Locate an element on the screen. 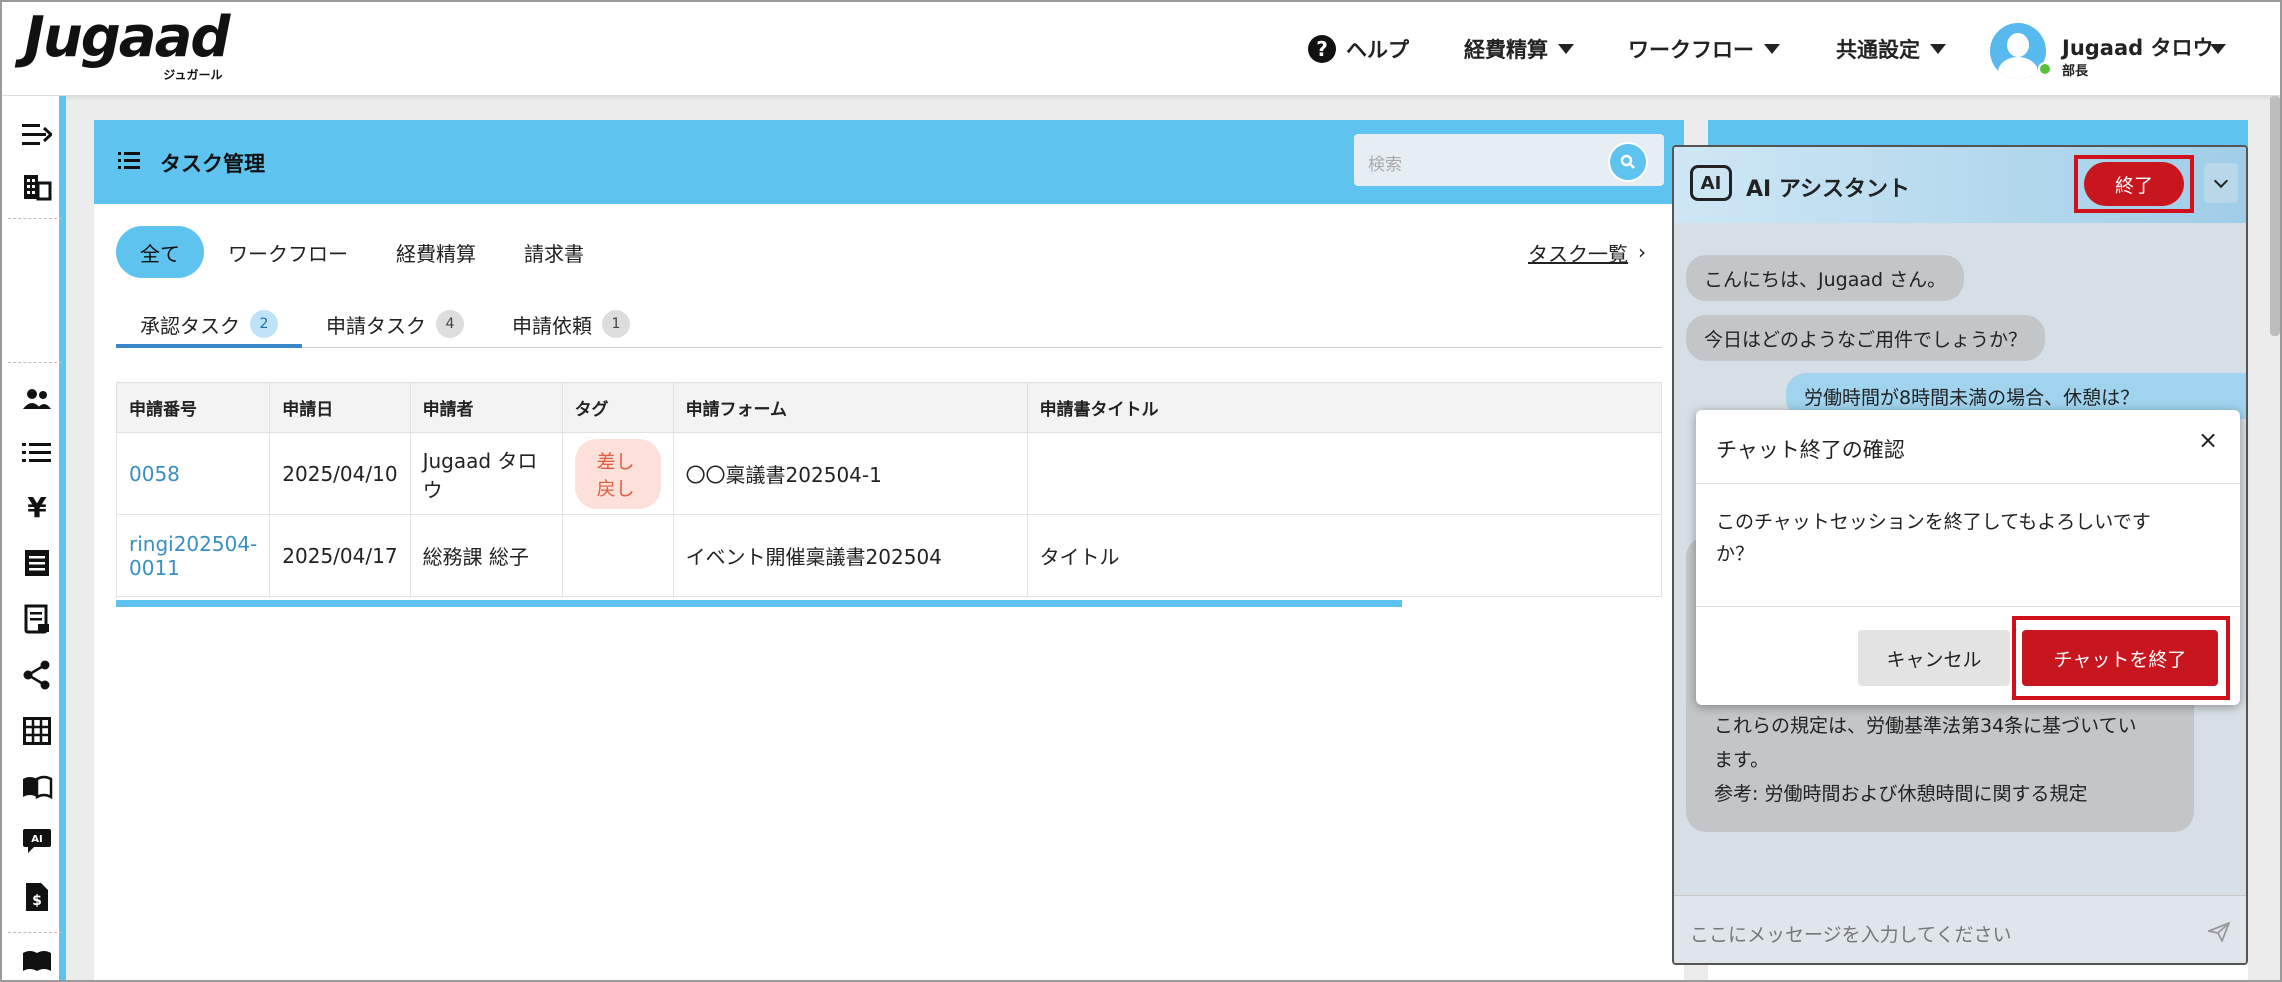 The height and width of the screenshot is (982, 2282). help-icon: ? is located at coordinates (1322, 49).